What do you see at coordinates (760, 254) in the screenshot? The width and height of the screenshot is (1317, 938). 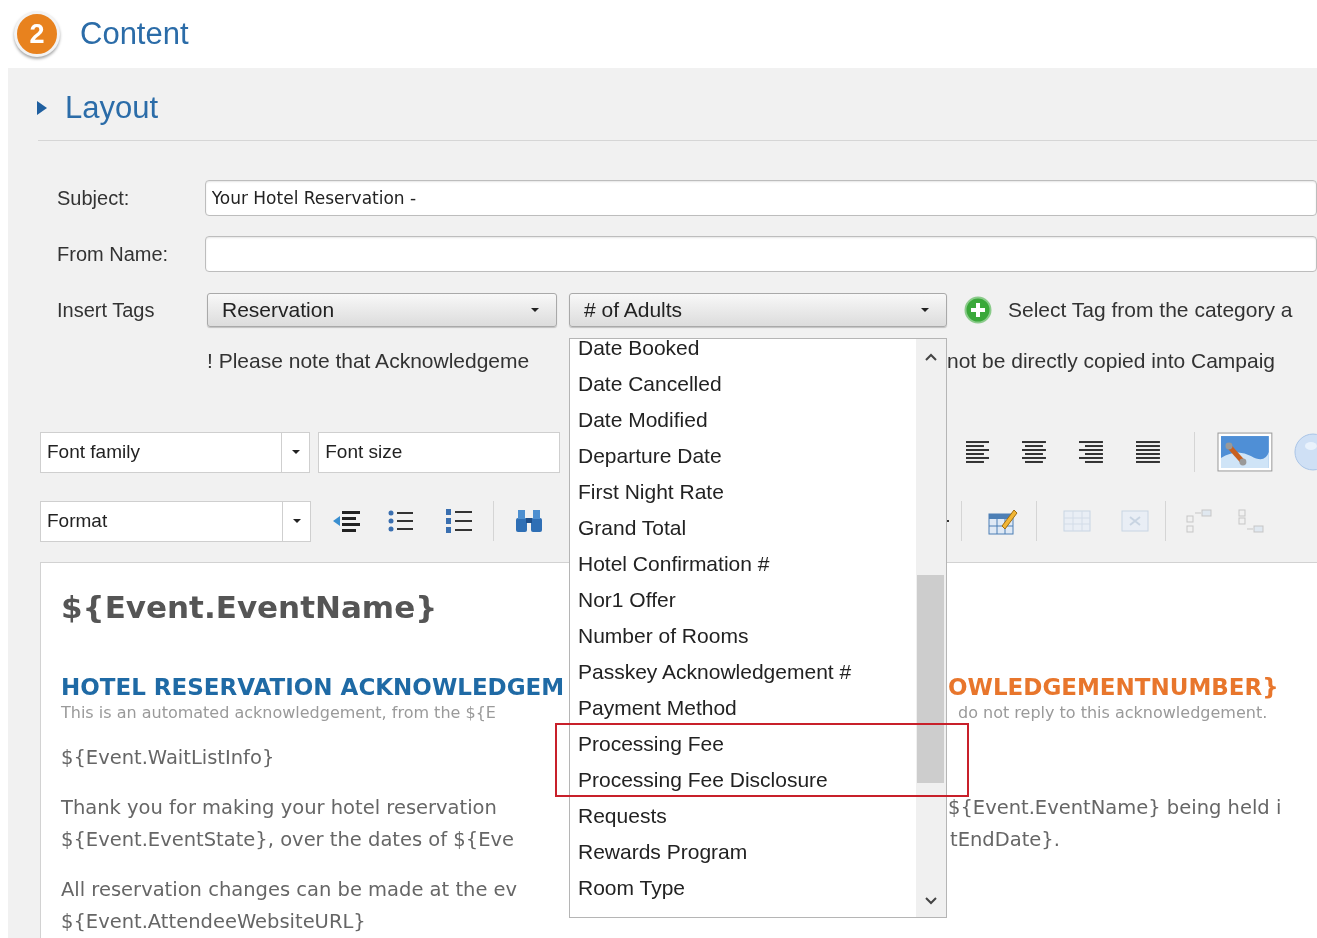 I see `from-name-field` at bounding box center [760, 254].